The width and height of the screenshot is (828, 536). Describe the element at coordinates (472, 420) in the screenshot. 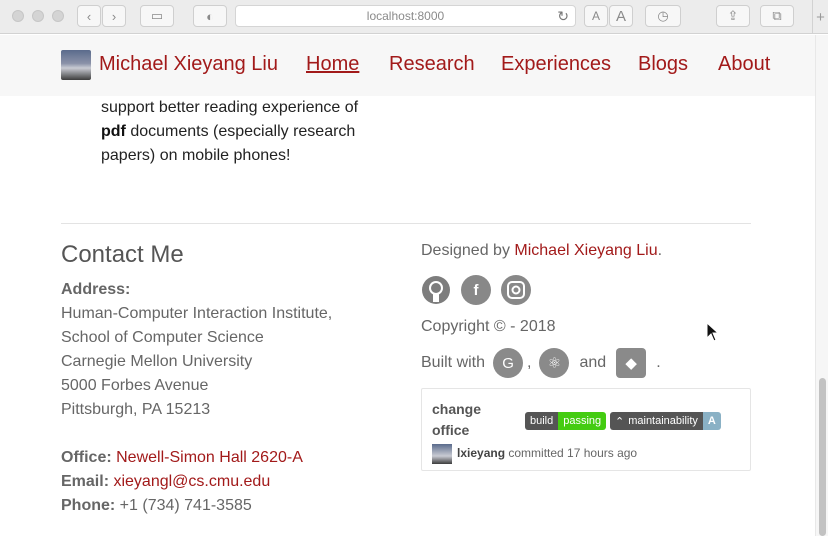

I see `commit-title: change office` at that location.